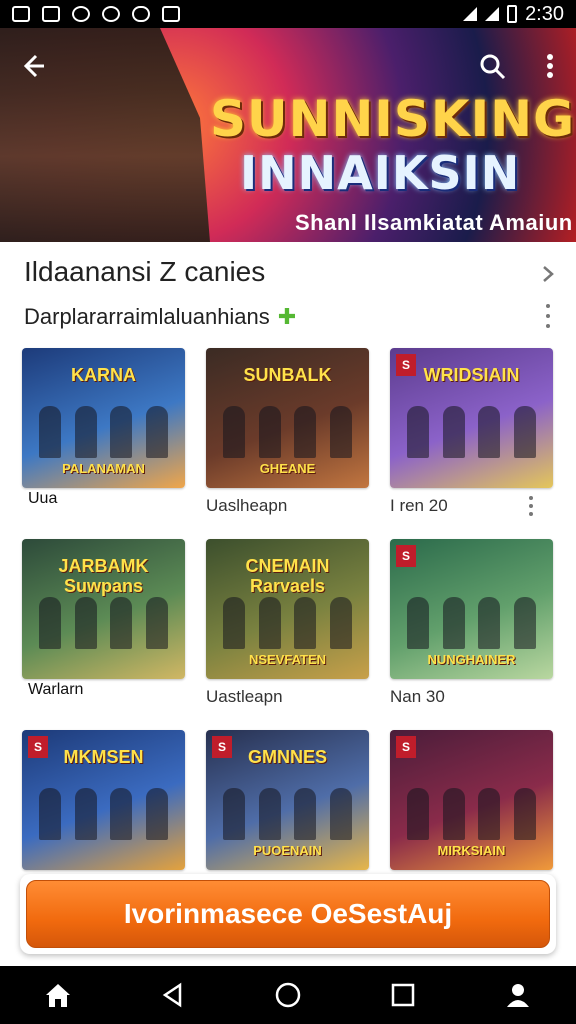 The height and width of the screenshot is (1024, 576). What do you see at coordinates (471, 375) in the screenshot?
I see `game-art-title: WRIDSIAIN` at bounding box center [471, 375].